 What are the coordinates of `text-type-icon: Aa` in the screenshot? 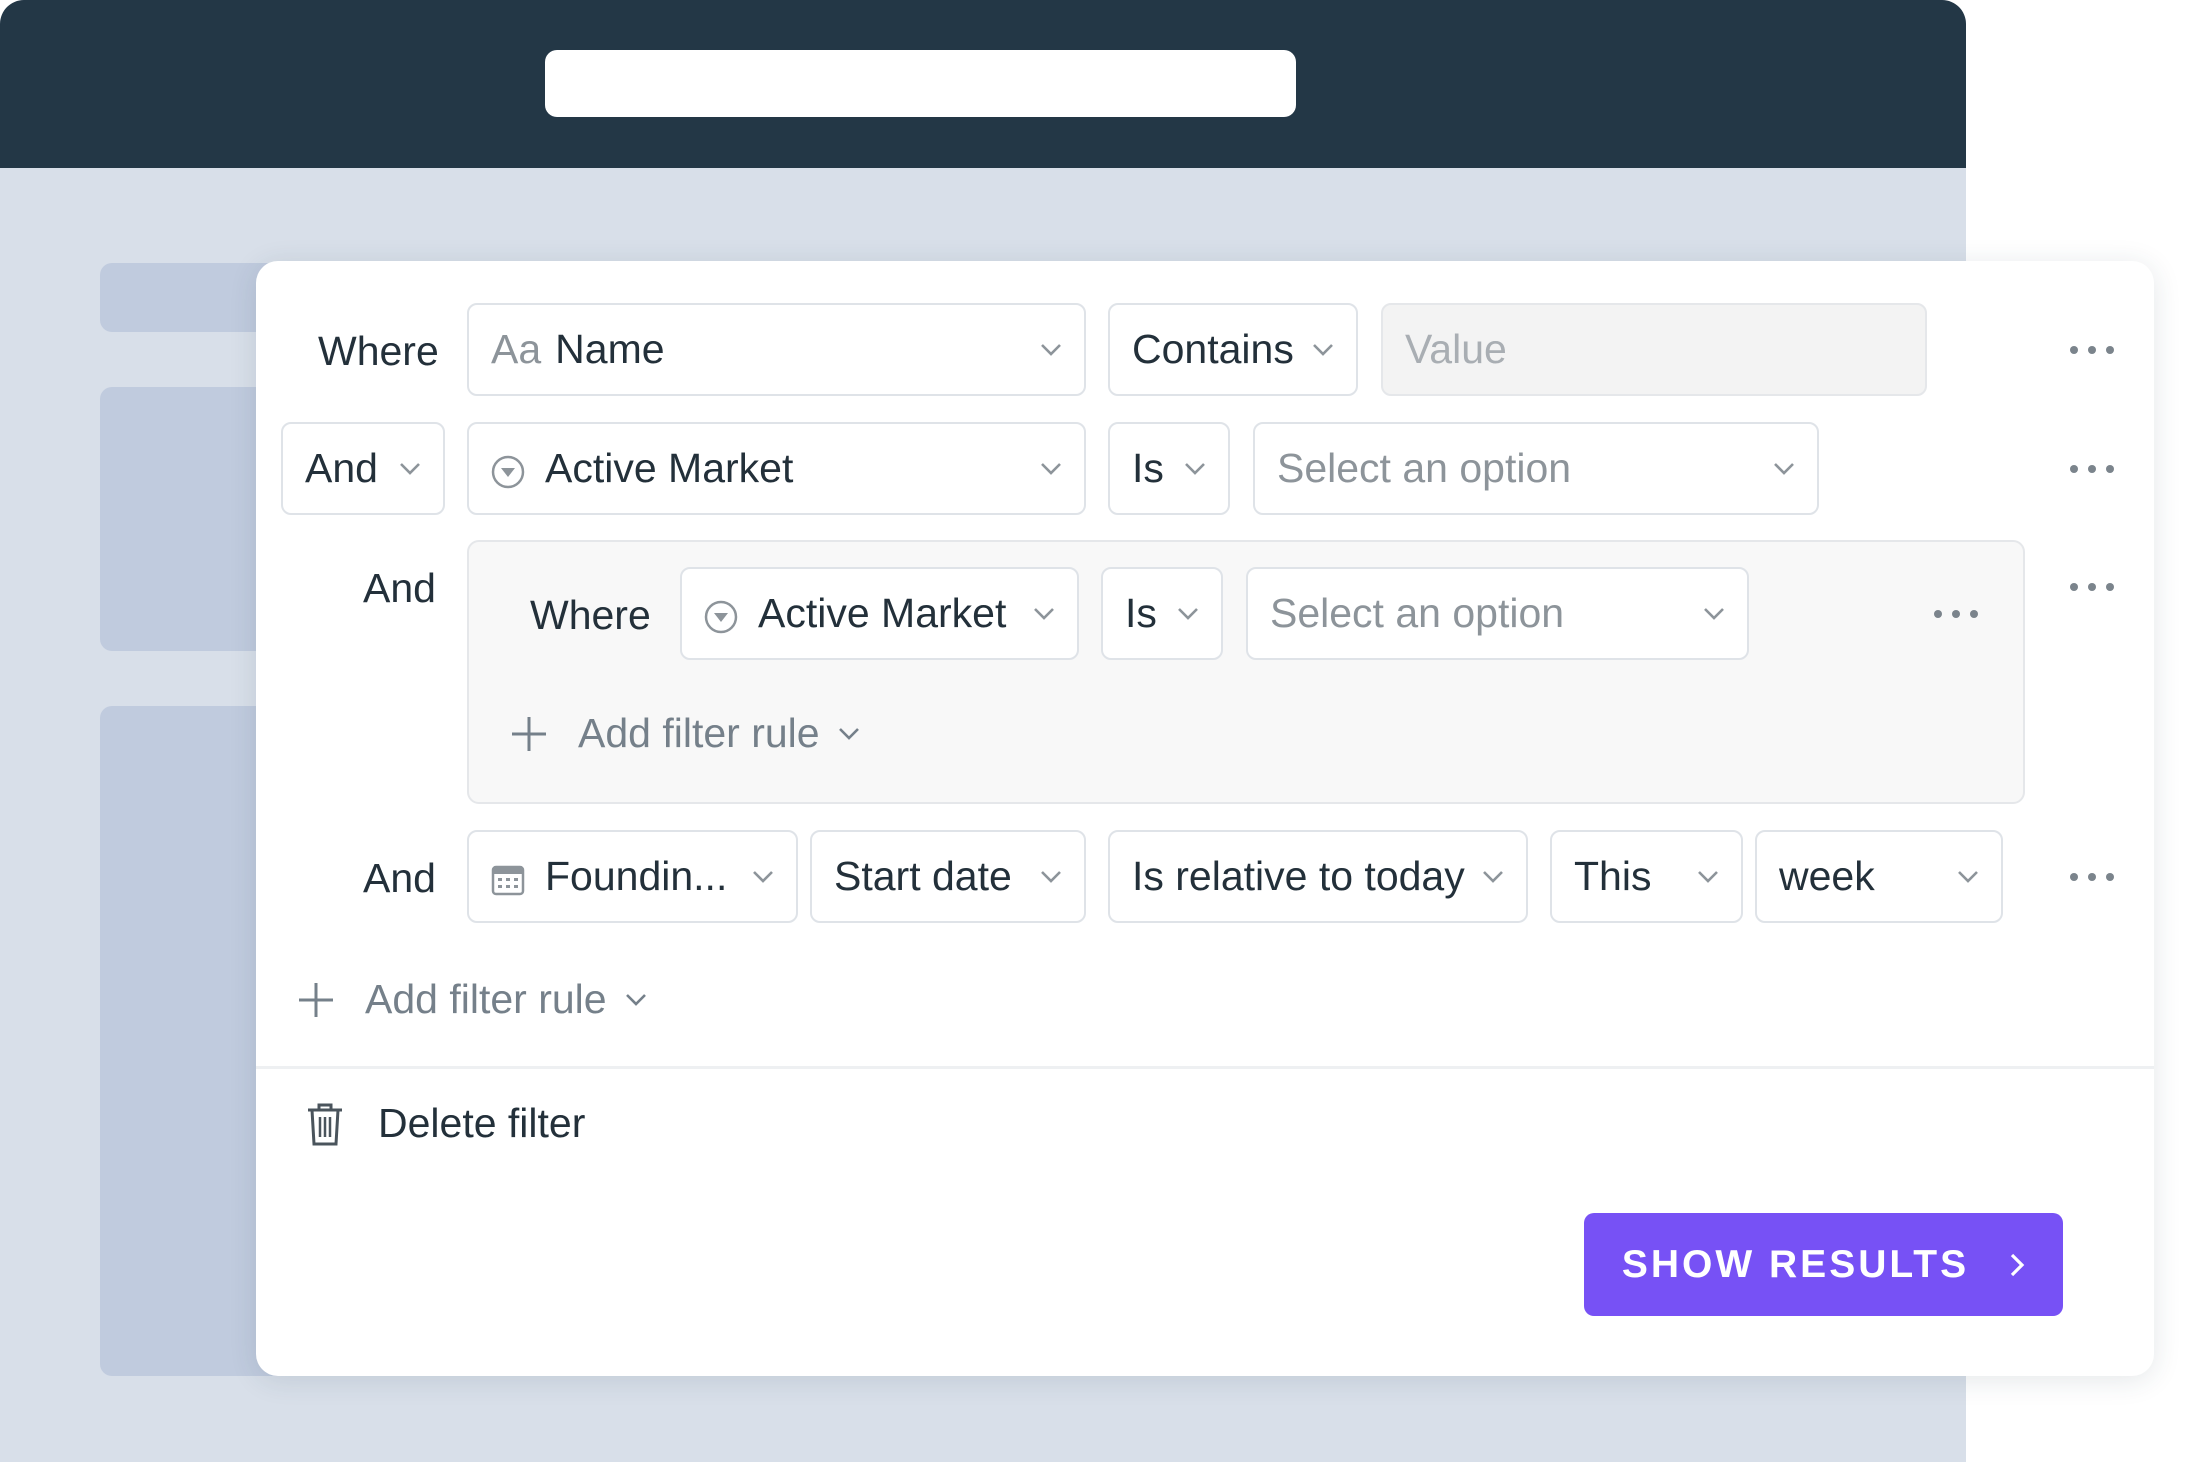 It's located at (516, 349).